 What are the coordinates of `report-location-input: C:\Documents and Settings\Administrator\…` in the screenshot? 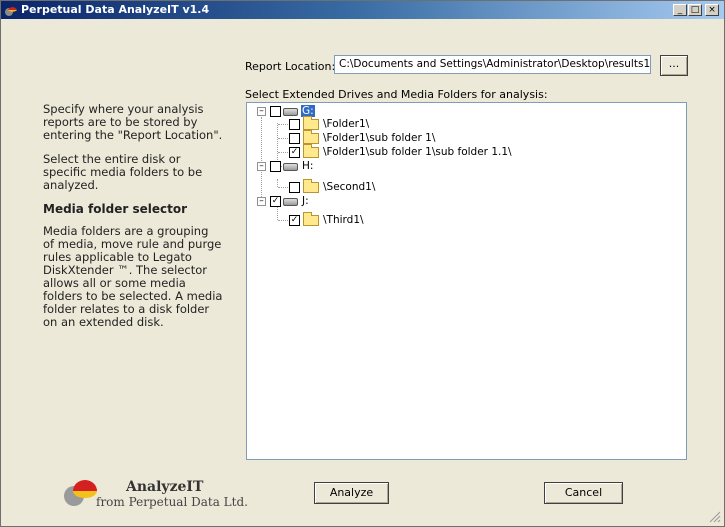 It's located at (492, 64).